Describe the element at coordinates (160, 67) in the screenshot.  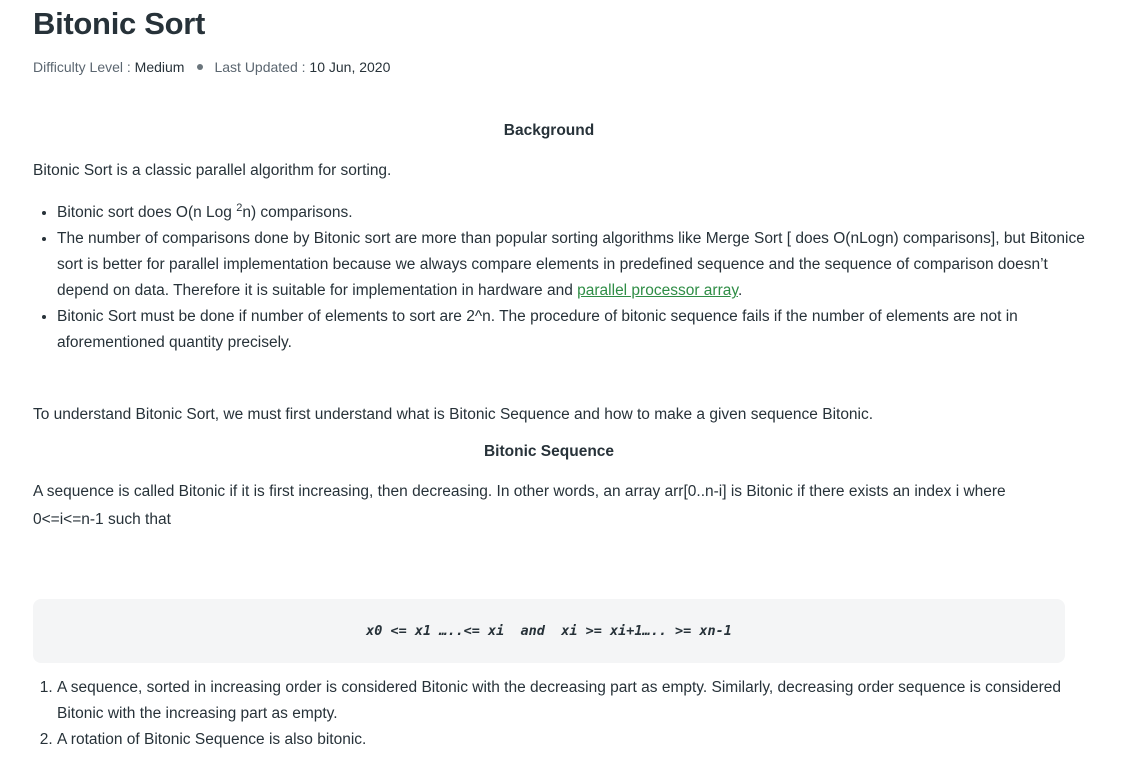
I see `difficulty-value: Medium` at that location.